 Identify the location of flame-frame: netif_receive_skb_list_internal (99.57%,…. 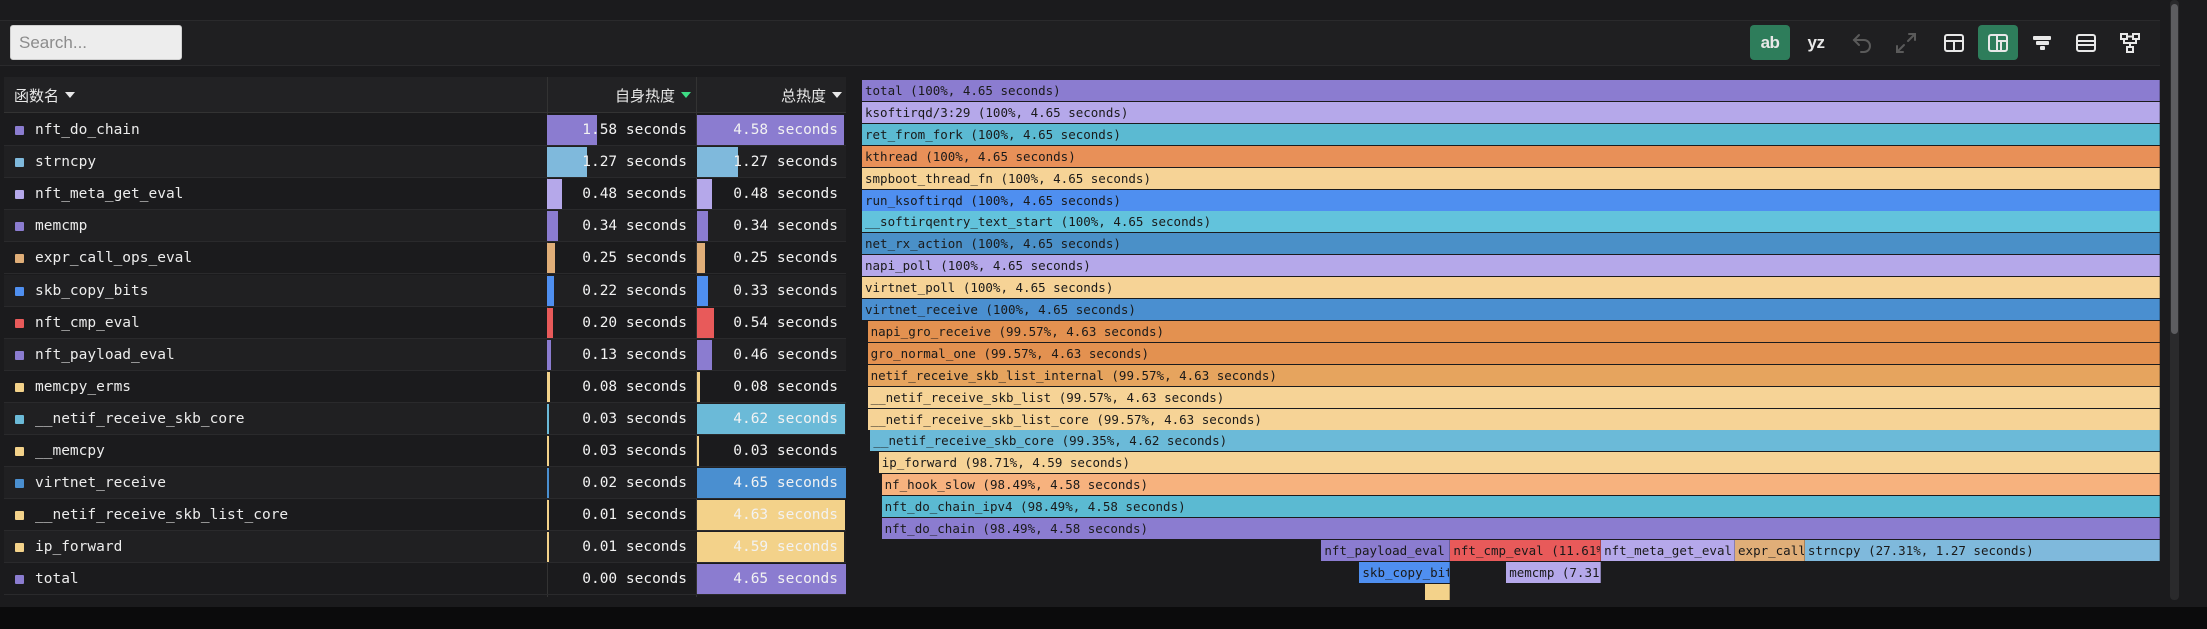
(1513, 375).